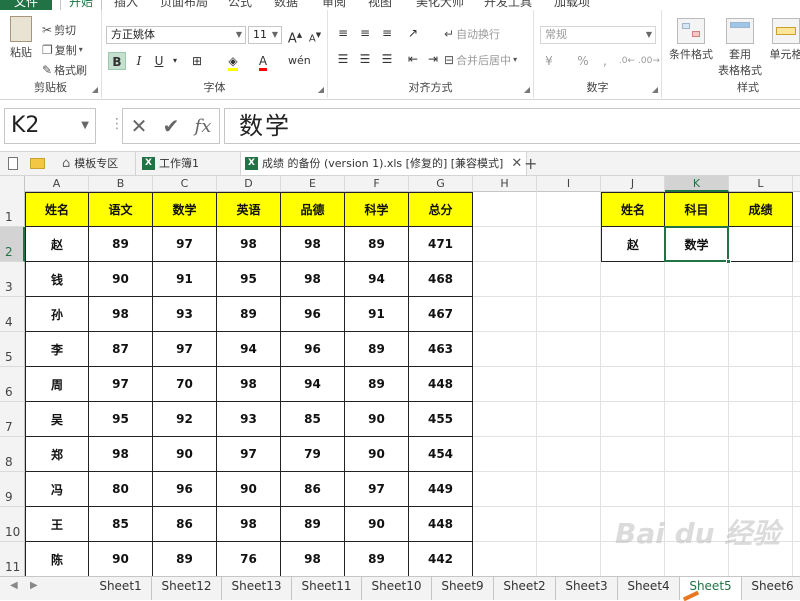 The height and width of the screenshot is (601, 800). What do you see at coordinates (505, 184) in the screenshot?
I see `column-header-h: H` at bounding box center [505, 184].